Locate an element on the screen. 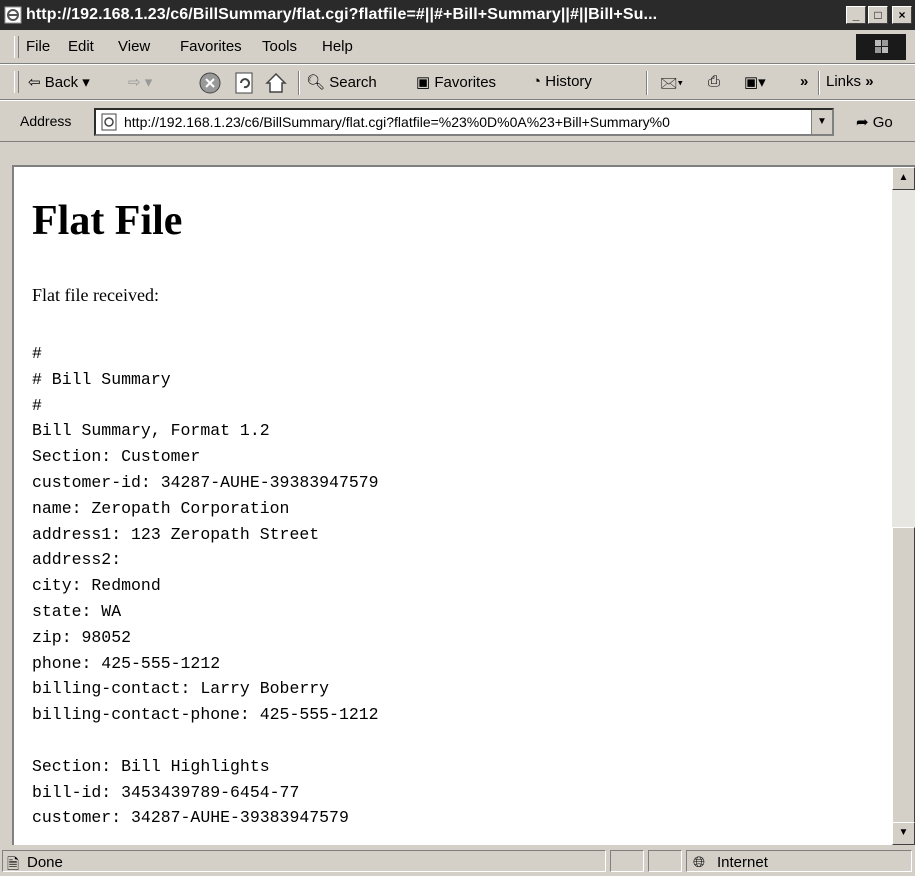  vertical-scrollbar: ▲ ▼ is located at coordinates (903, 505).